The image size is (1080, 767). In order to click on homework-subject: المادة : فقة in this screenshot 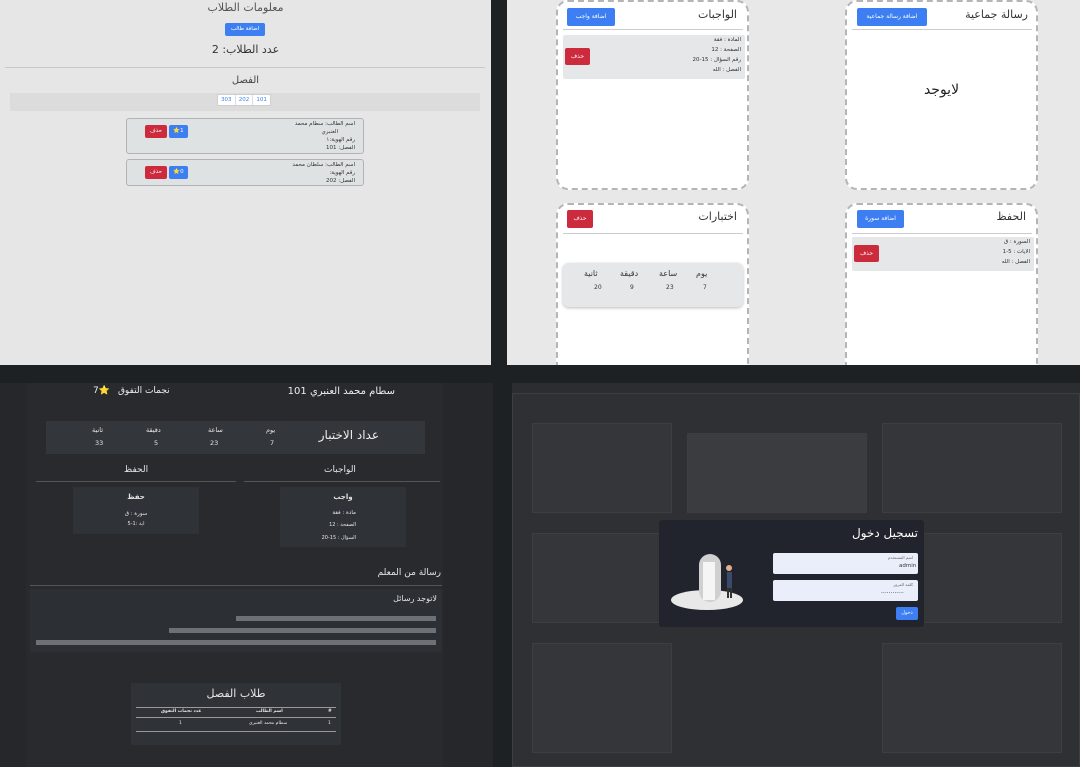, I will do `click(727, 40)`.